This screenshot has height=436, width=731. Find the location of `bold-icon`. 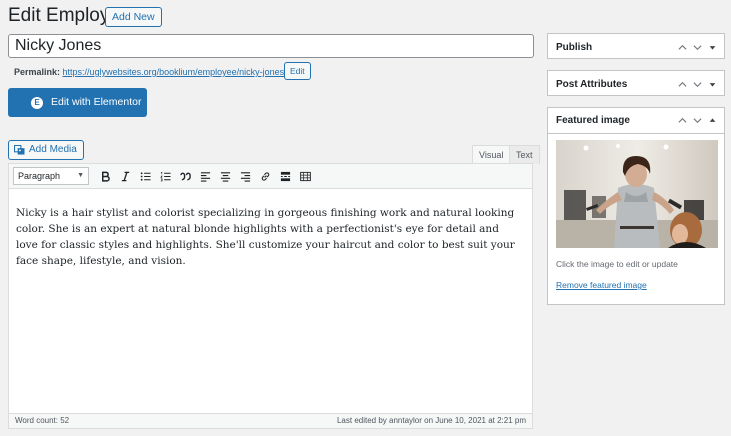

bold-icon is located at coordinates (105, 176).